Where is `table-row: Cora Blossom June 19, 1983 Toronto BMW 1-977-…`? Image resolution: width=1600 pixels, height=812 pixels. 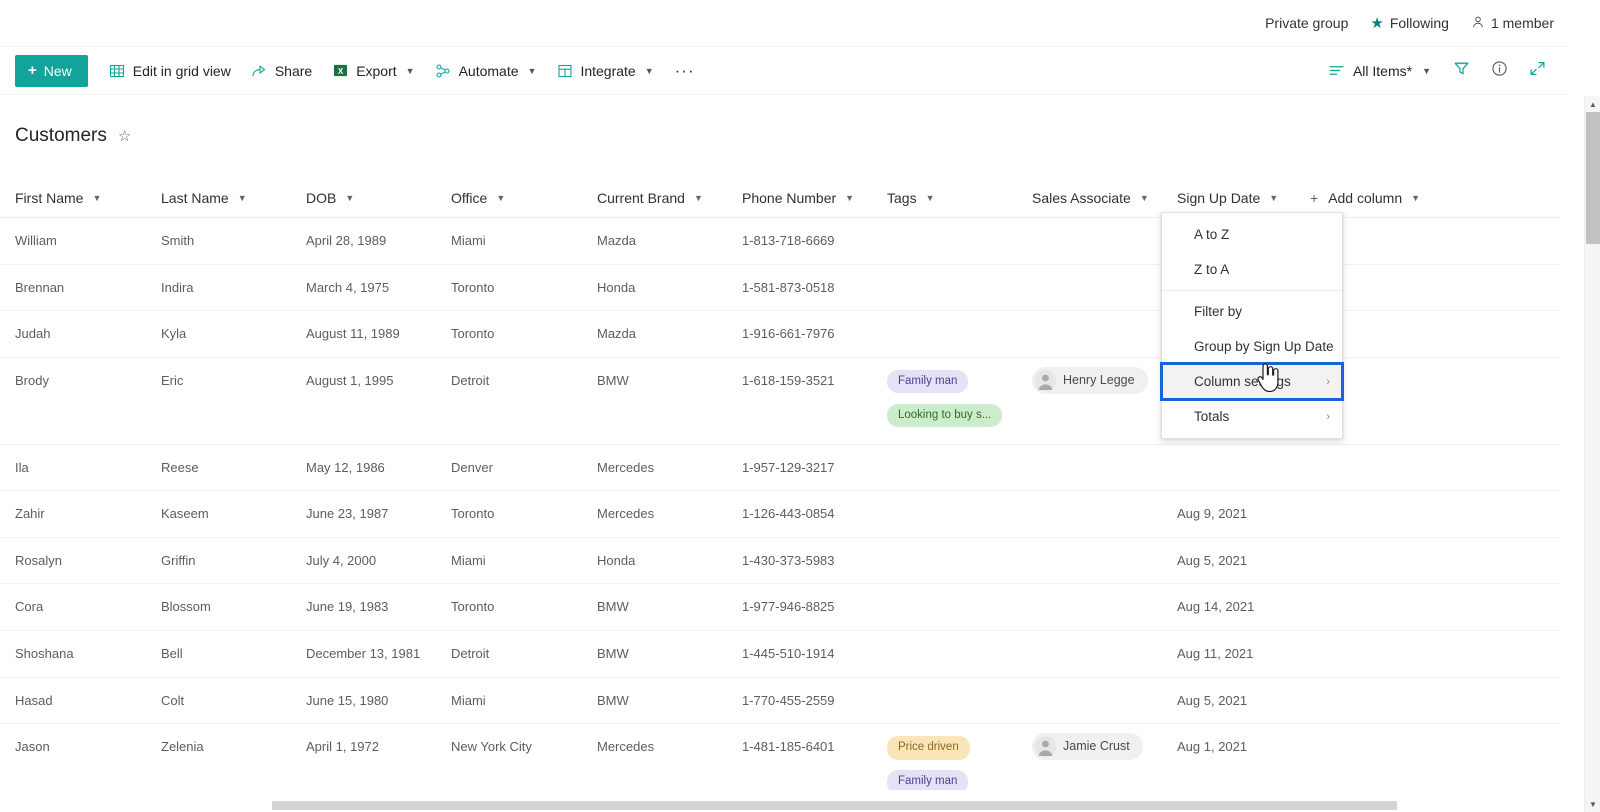 table-row: Cora Blossom June 19, 1983 Toronto BMW 1-977-… is located at coordinates (780, 607).